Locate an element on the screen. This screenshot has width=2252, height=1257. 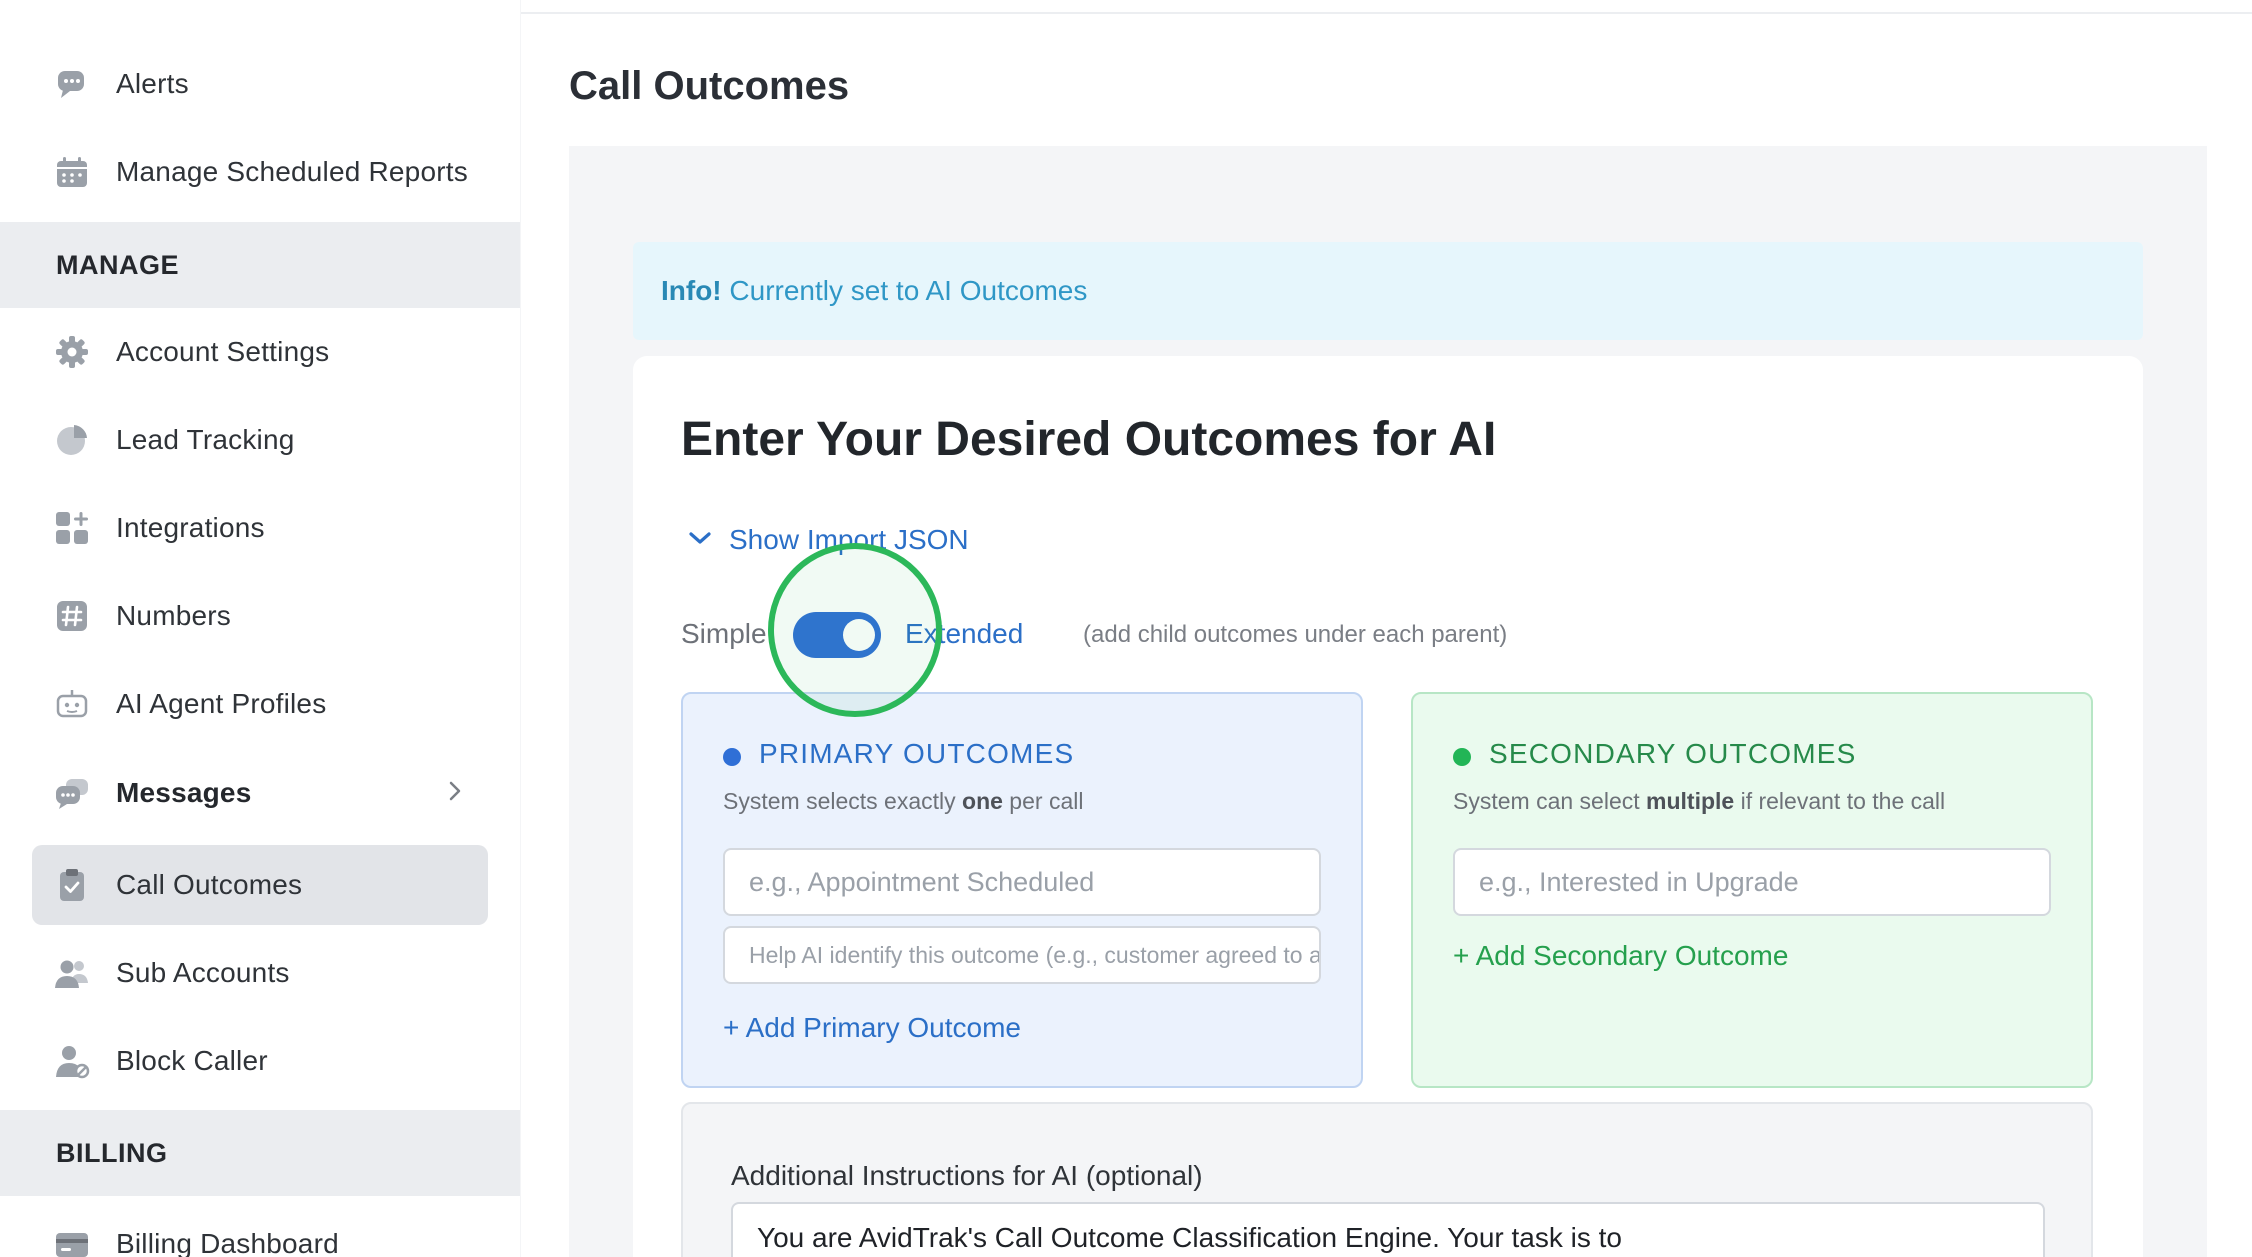
primary-outcomes-header: PRIMARY OUTCOMES is located at coordinates (917, 753).